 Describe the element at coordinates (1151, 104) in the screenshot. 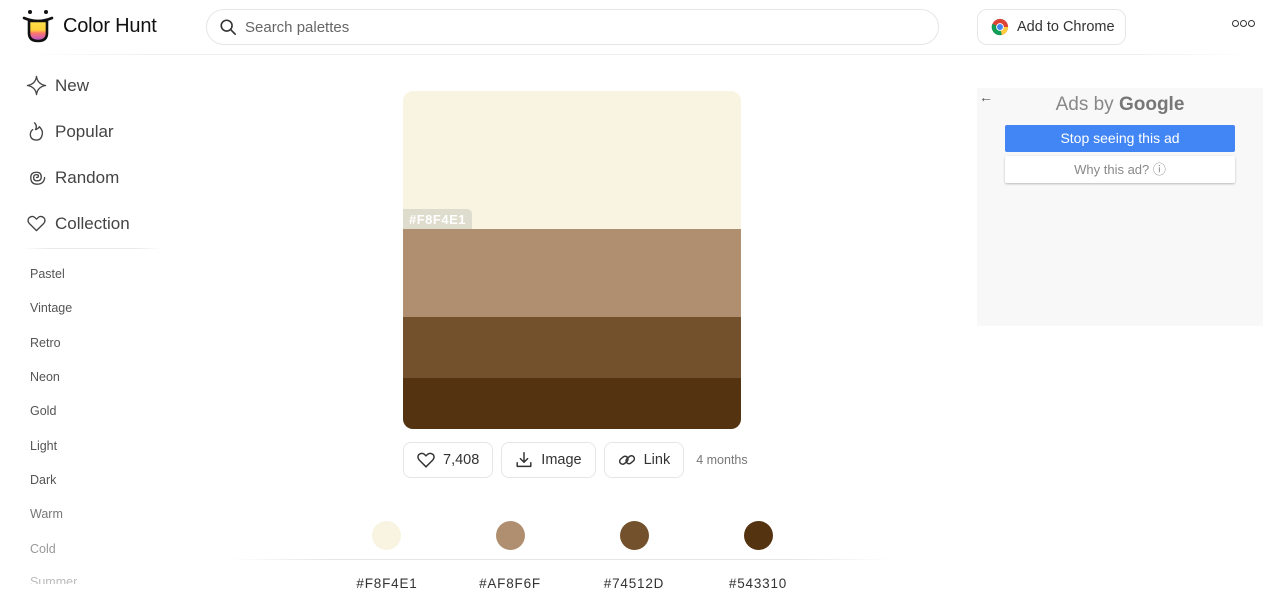

I see `google-label: Google` at that location.